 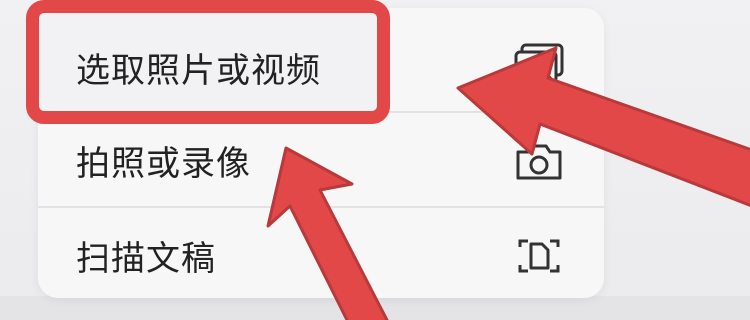 What do you see at coordinates (539, 64) in the screenshot?
I see `photo-icon` at bounding box center [539, 64].